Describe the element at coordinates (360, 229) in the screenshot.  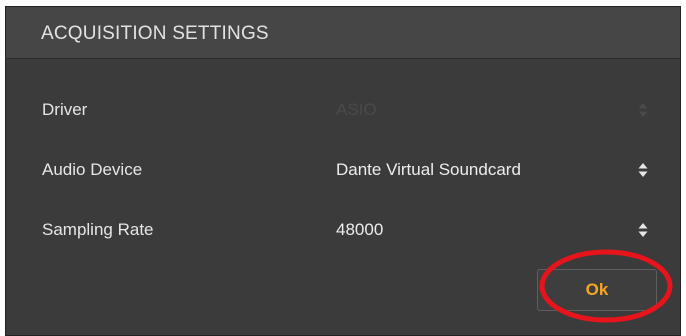
I see `sampling-rate-value: 48000` at that location.